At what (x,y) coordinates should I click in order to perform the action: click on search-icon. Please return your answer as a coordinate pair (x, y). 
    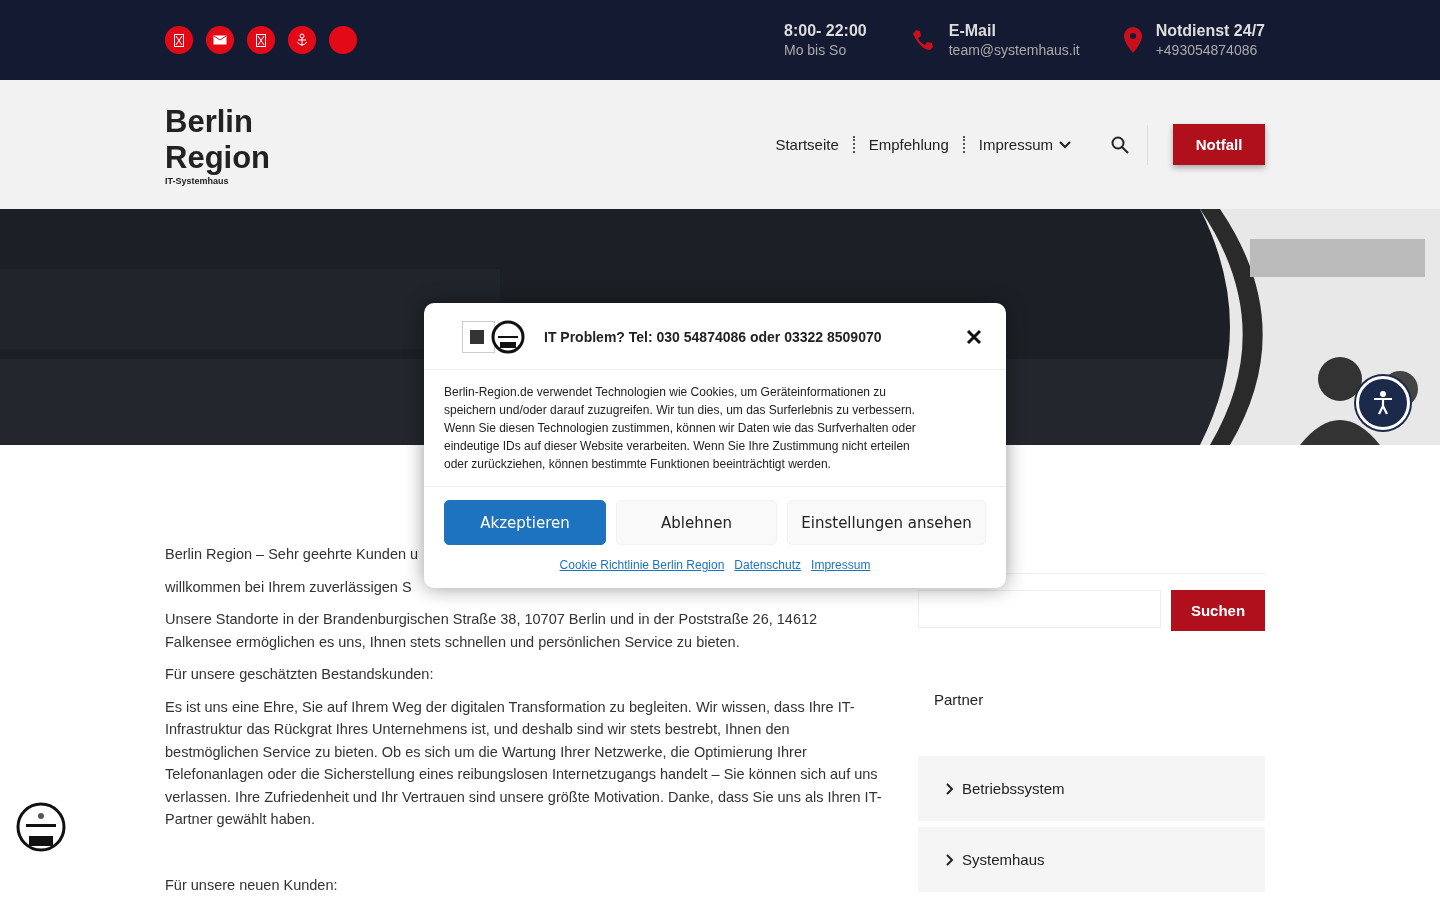
    Looking at the image, I should click on (1120, 144).